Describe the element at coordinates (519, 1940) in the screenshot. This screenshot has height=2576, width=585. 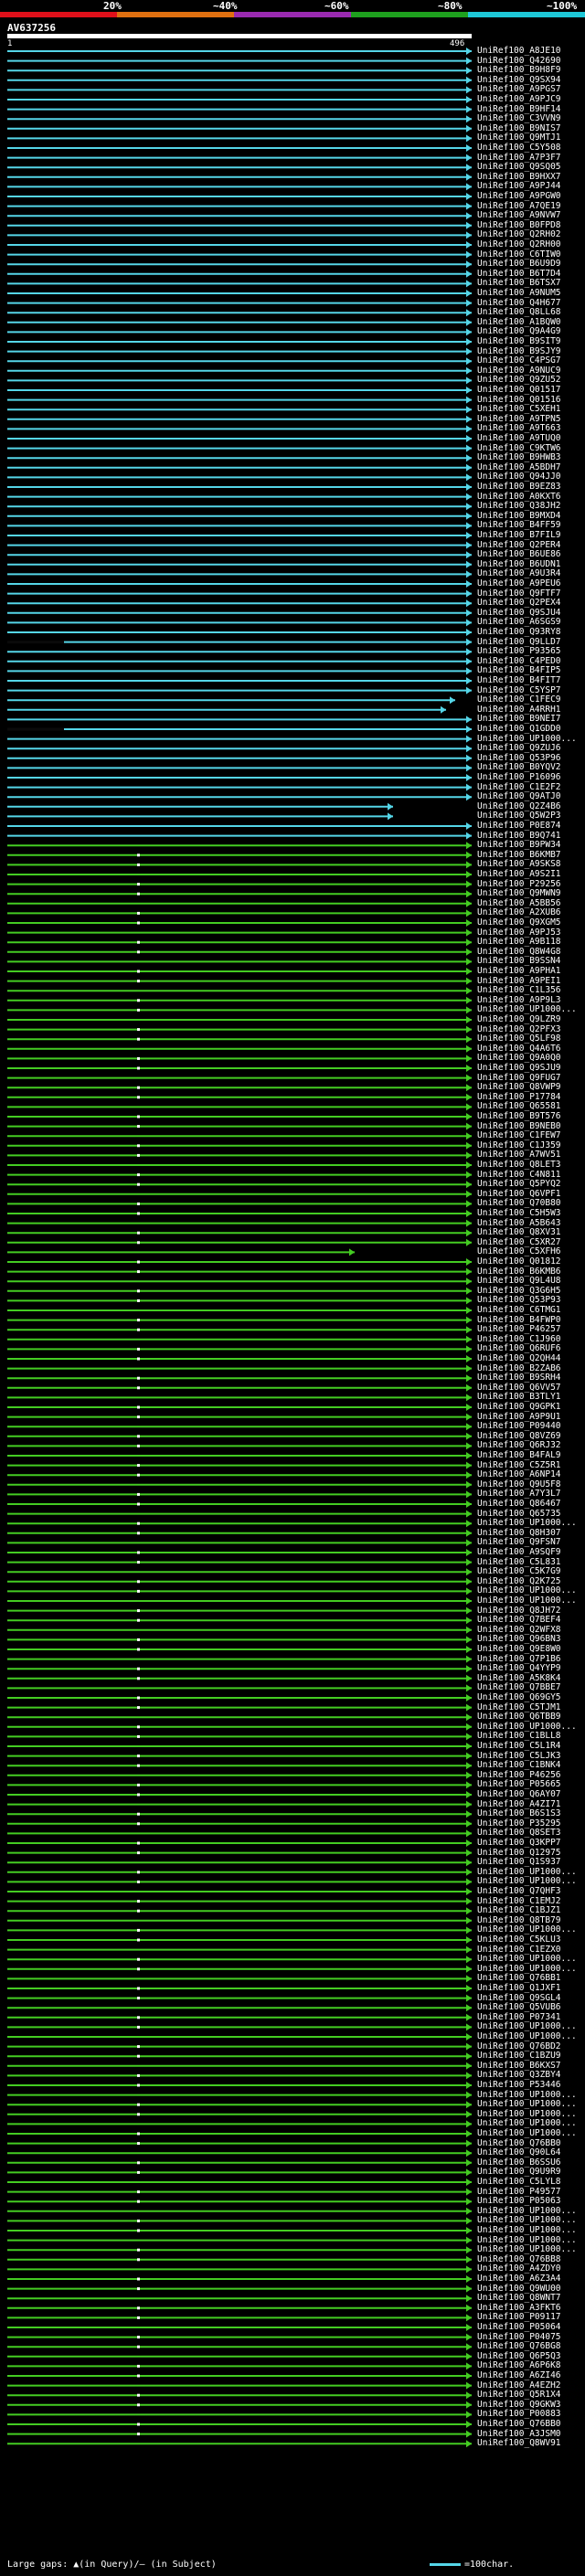
I see `hit-label: UniRef100_C5KLU3` at that location.